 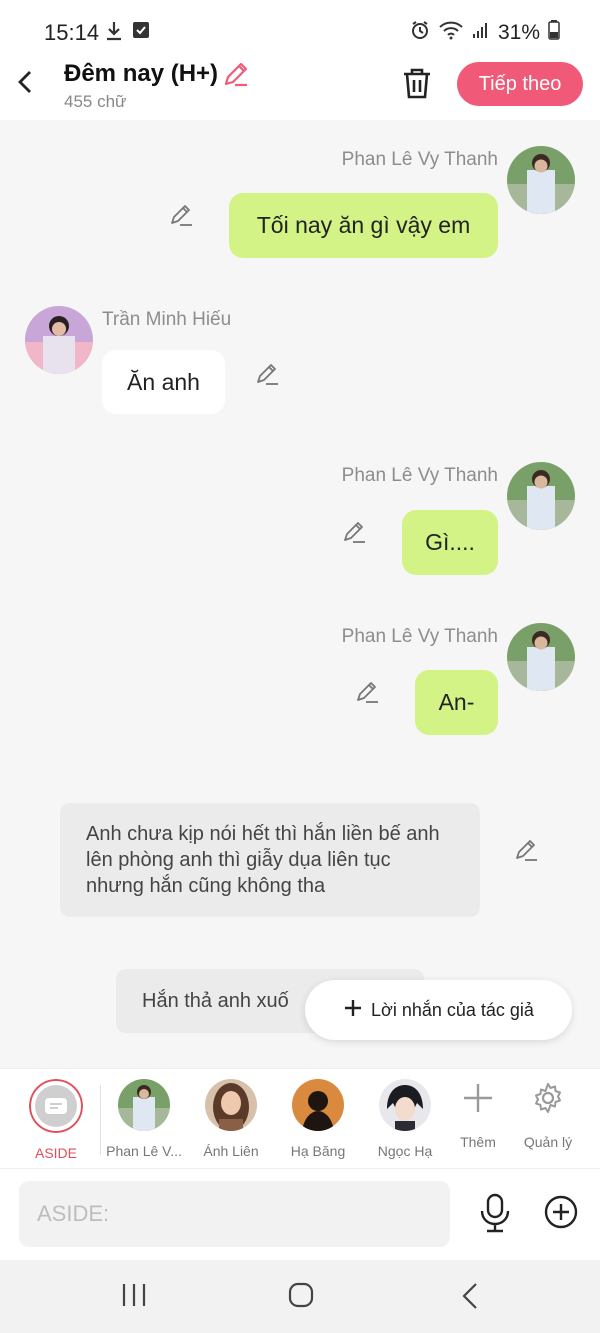 I want to click on story-title: Đêm nay (H+), so click(x=141, y=73).